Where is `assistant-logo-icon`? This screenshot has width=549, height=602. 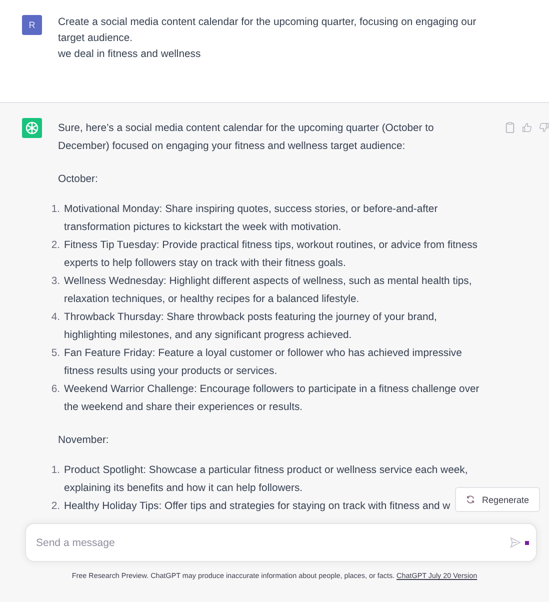
assistant-logo-icon is located at coordinates (32, 128).